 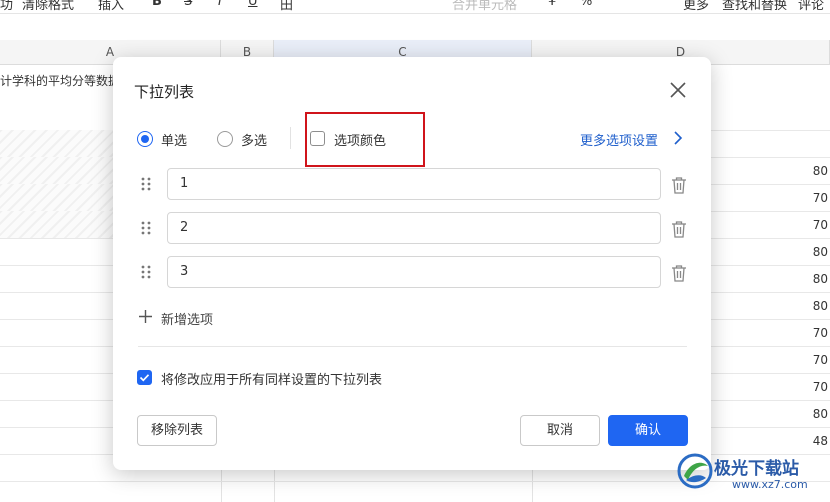 What do you see at coordinates (164, 92) in the screenshot?
I see `dialog-title: 下拉列表` at bounding box center [164, 92].